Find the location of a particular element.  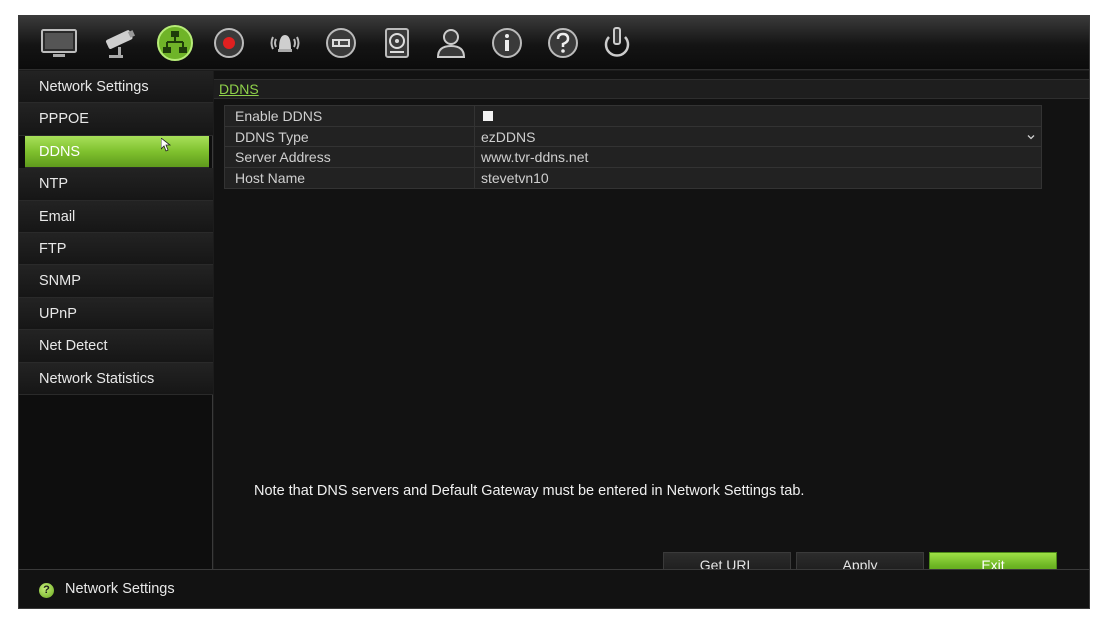

sidebar-item-snmp: SNMP is located at coordinates (116, 281).